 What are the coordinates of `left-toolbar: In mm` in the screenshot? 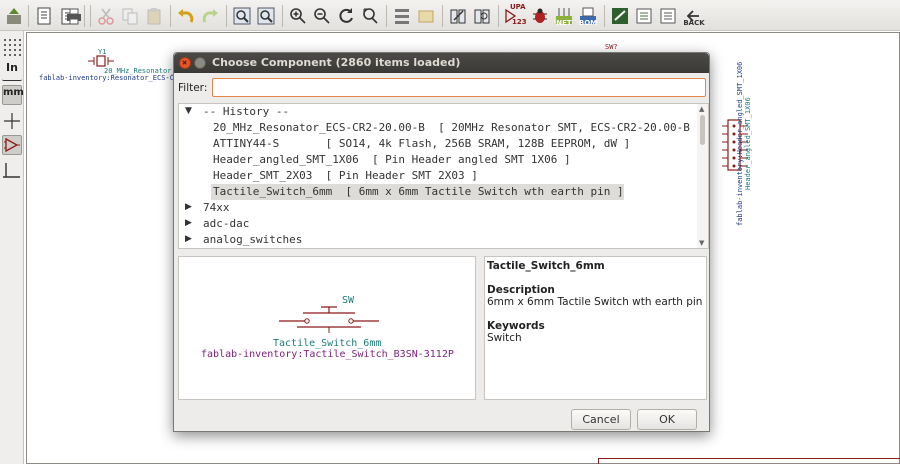 It's located at (12, 247).